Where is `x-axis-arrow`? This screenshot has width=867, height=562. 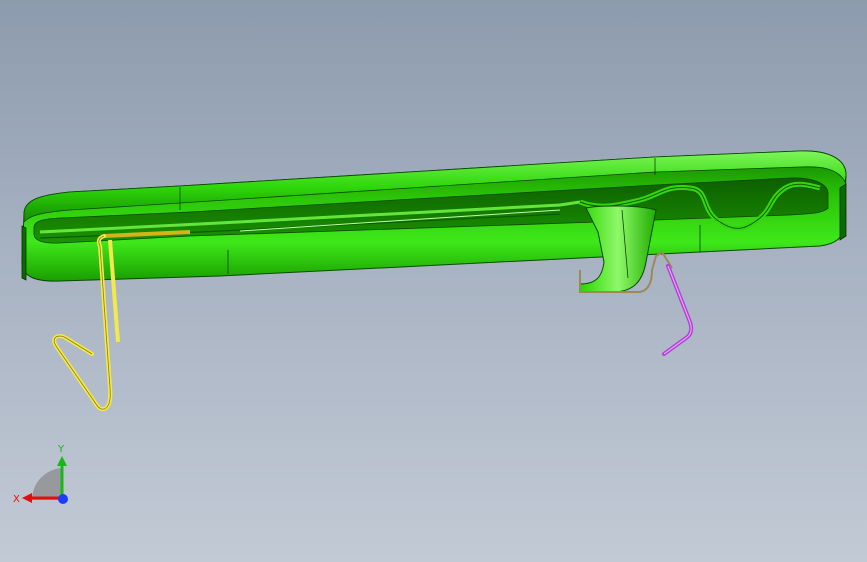
x-axis-arrow is located at coordinates (27, 498).